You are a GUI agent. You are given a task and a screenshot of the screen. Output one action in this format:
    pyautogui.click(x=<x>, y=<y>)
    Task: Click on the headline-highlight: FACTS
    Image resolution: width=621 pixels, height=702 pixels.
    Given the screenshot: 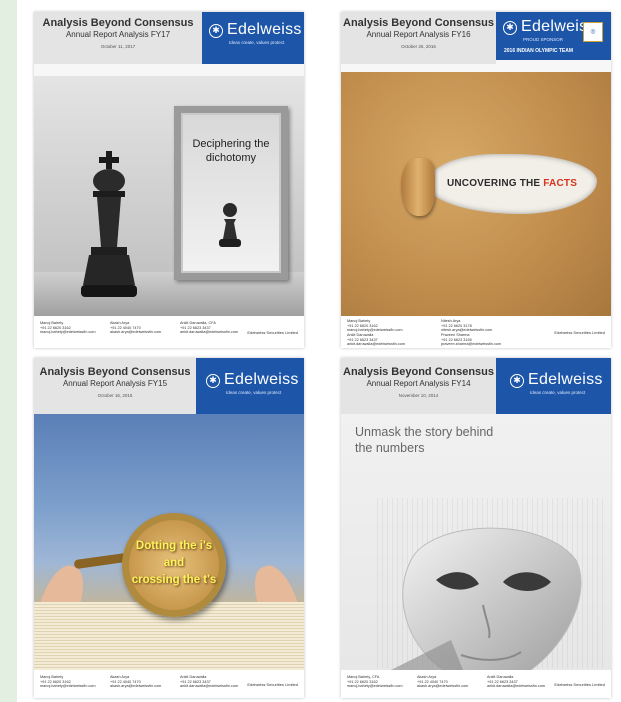 What is the action you would take?
    pyautogui.click(x=560, y=183)
    